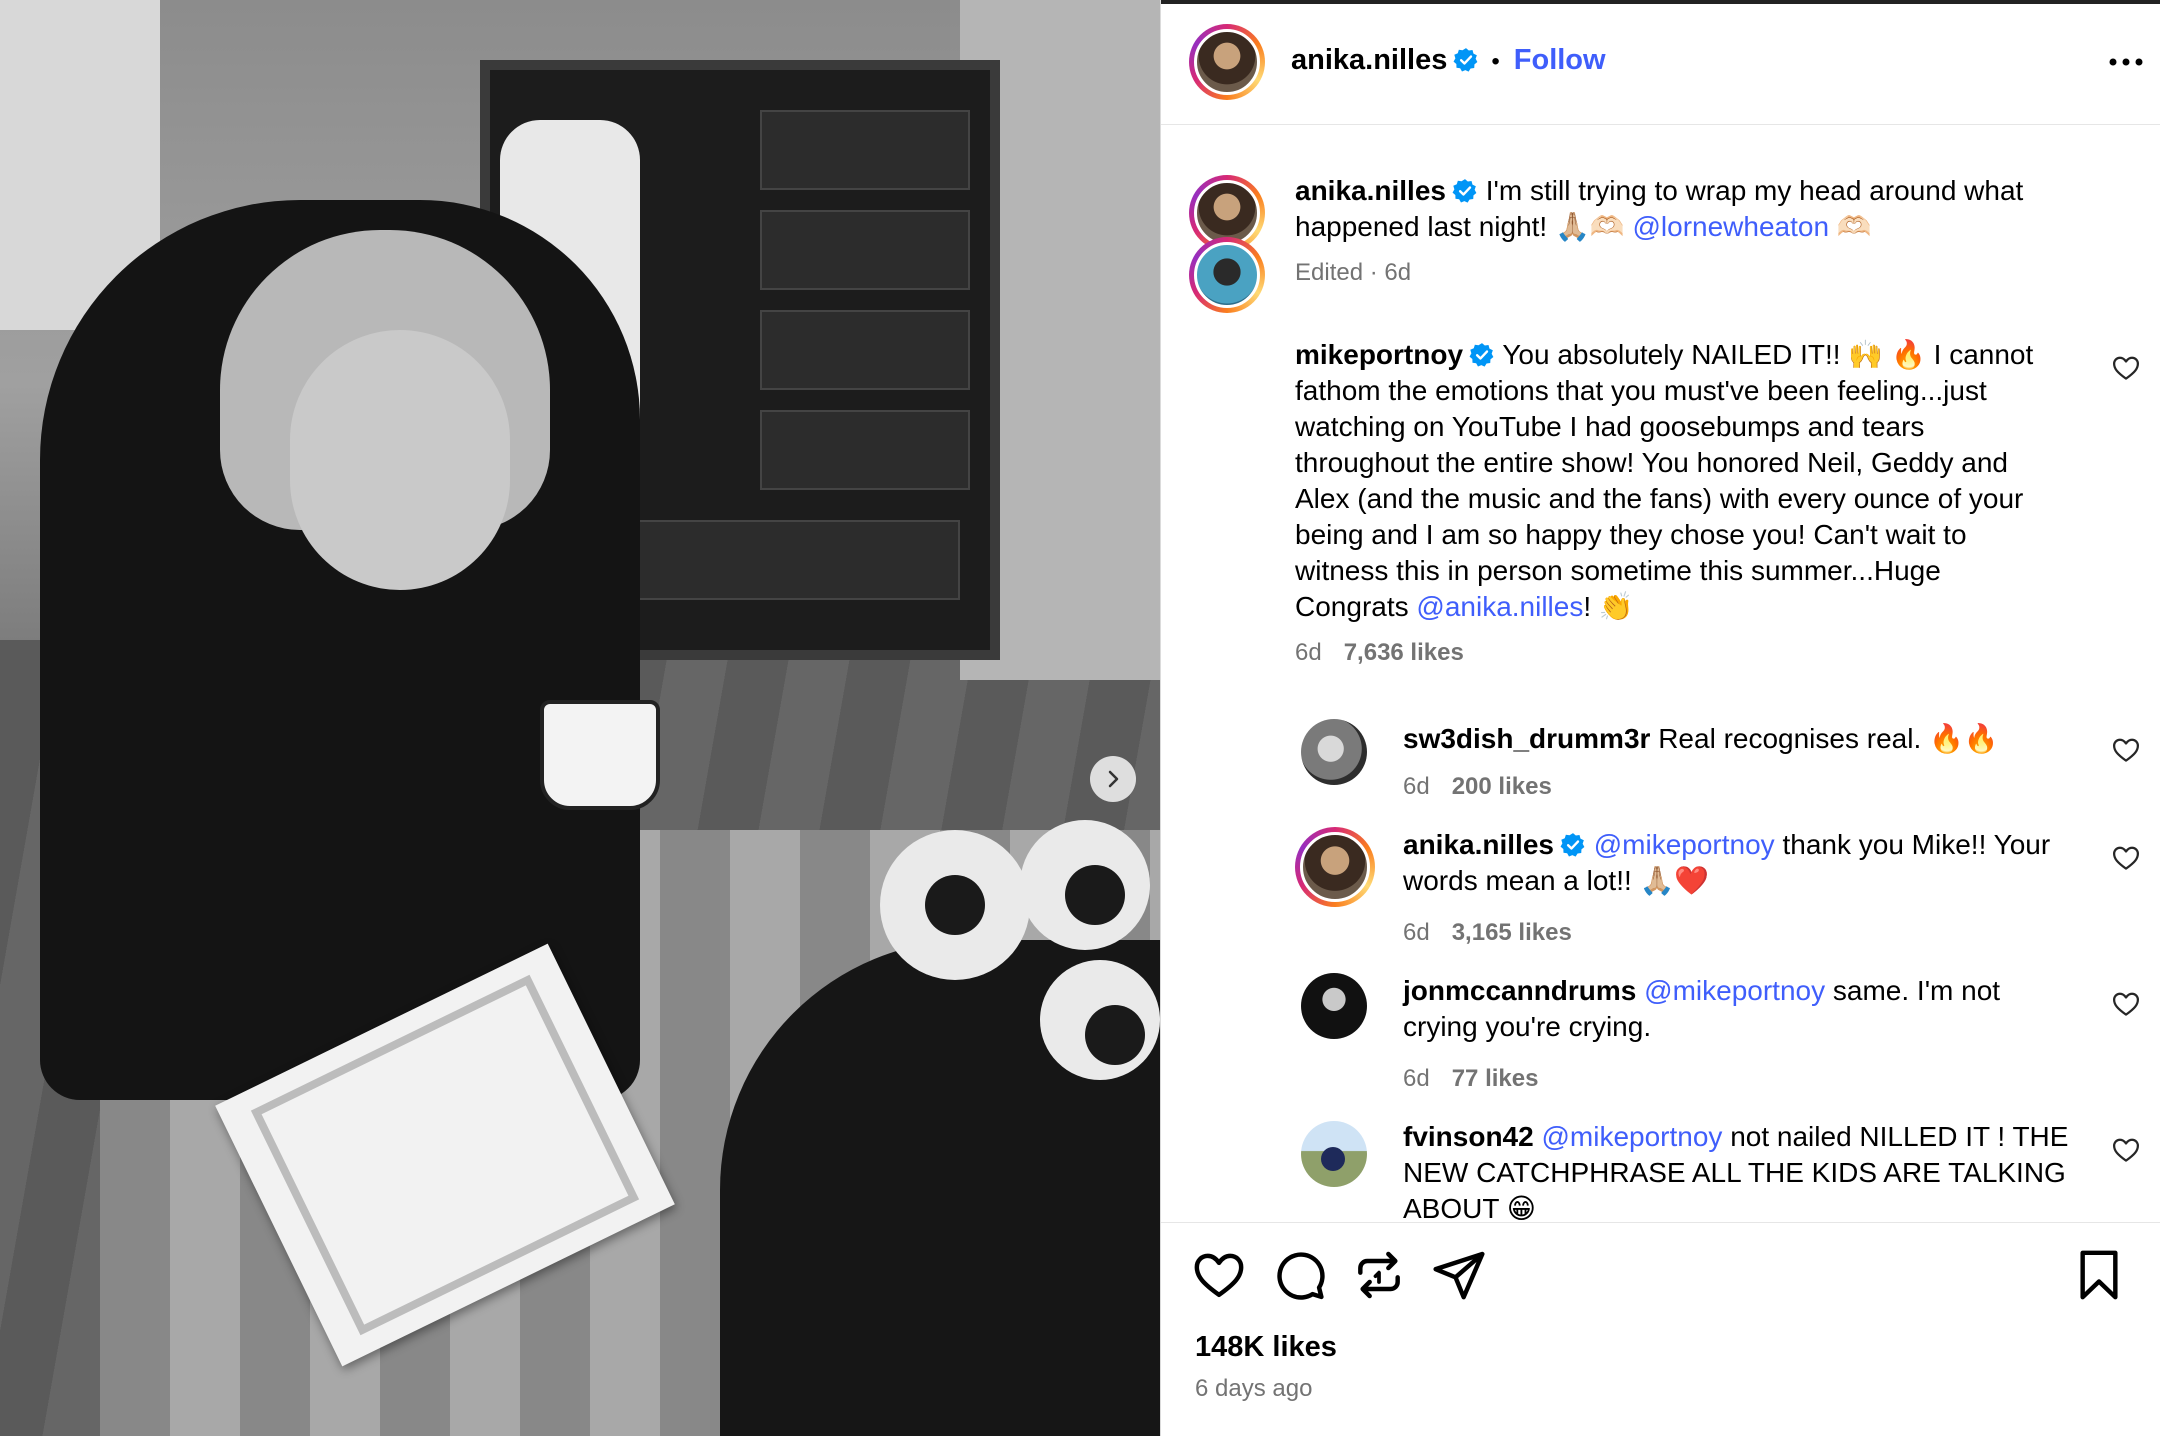 Image resolution: width=2160 pixels, height=1437 pixels. I want to click on more-options-icon, so click(2126, 62).